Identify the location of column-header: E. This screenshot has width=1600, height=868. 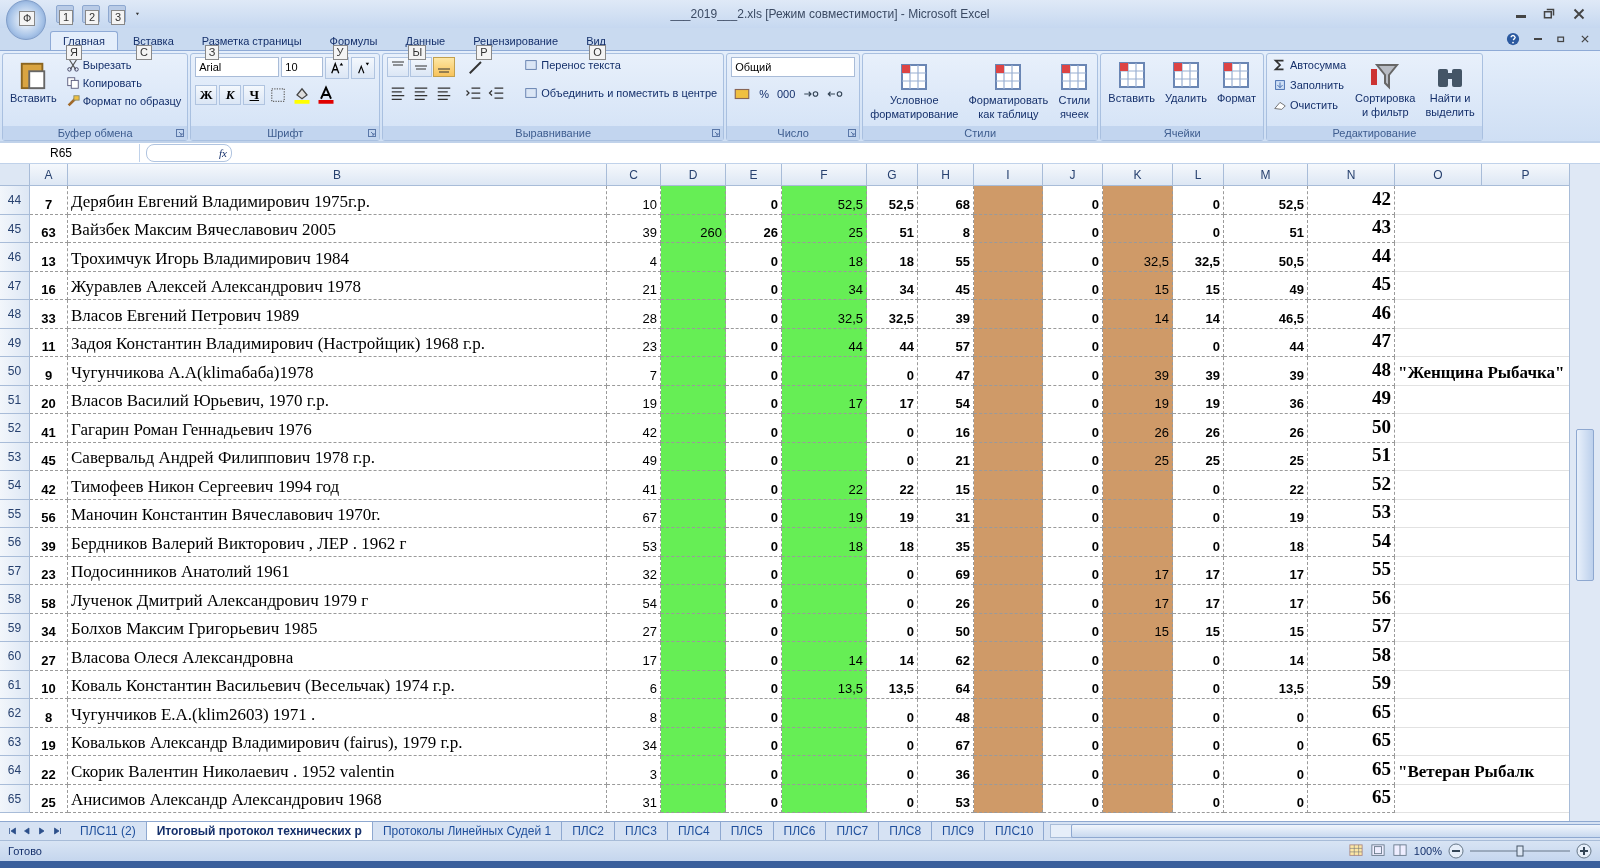
(754, 175).